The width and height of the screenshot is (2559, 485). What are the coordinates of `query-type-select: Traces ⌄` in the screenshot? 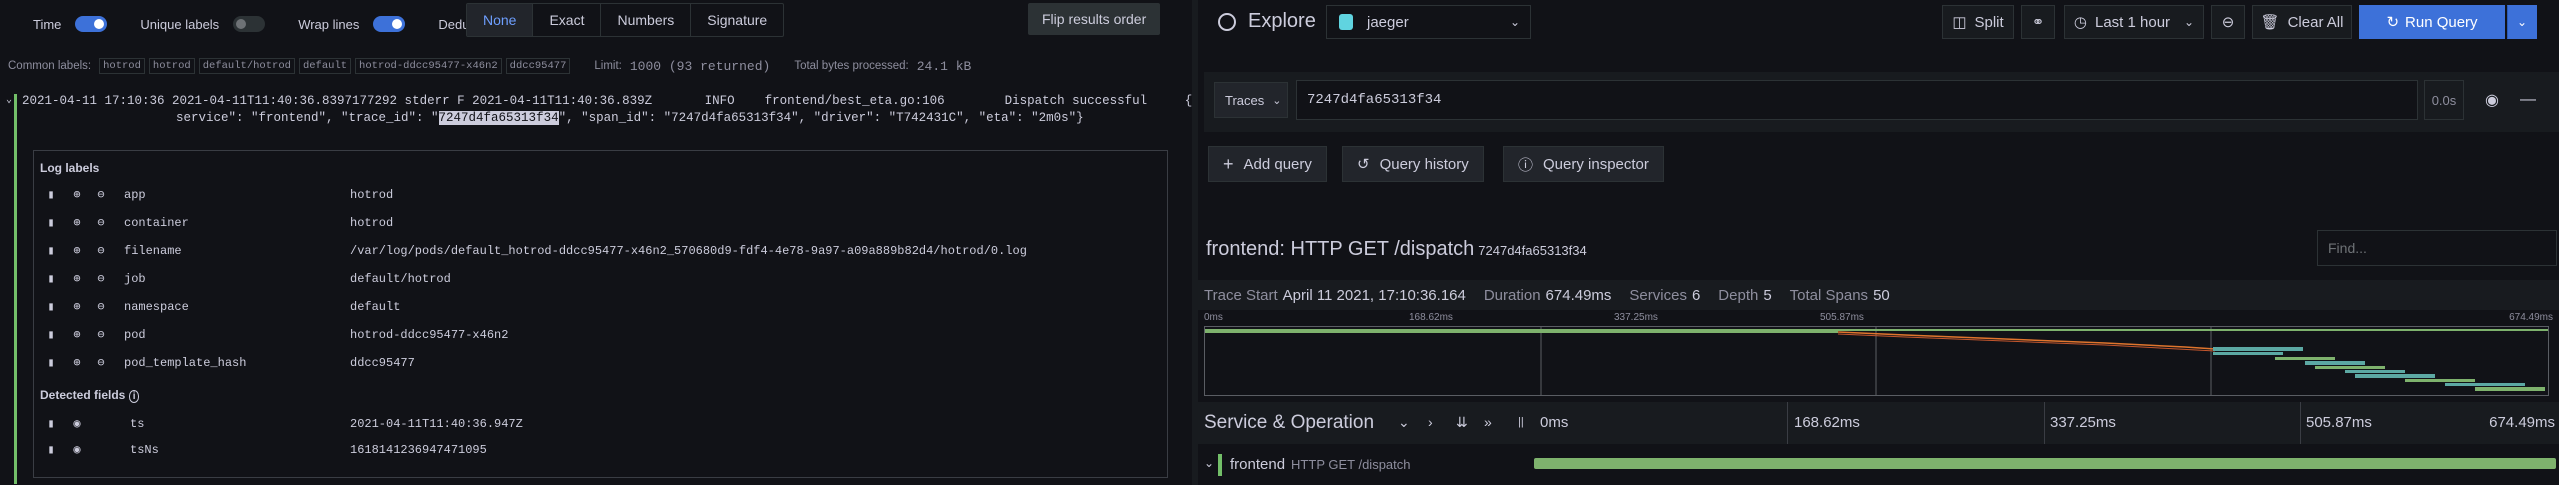 It's located at (1251, 100).